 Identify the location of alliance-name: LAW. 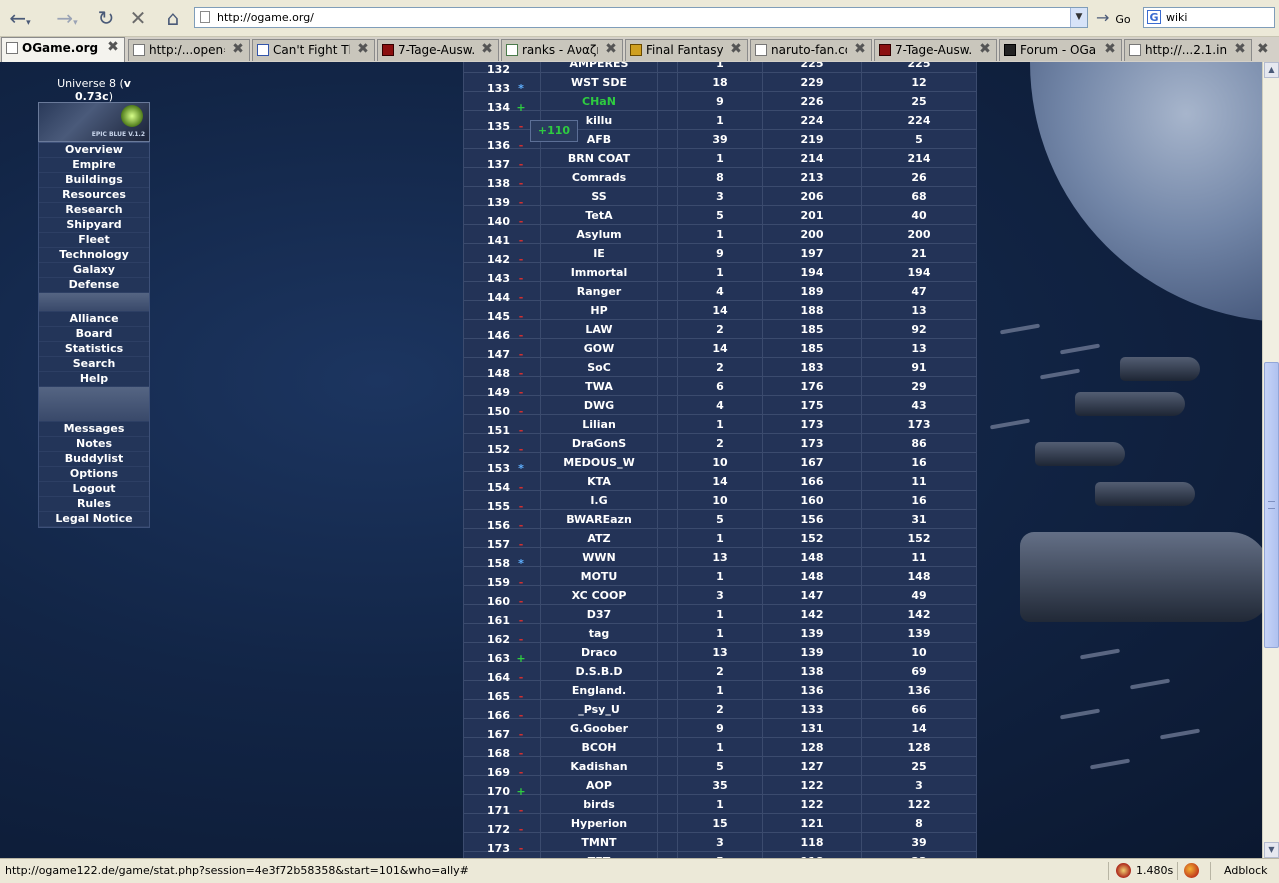
(599, 329).